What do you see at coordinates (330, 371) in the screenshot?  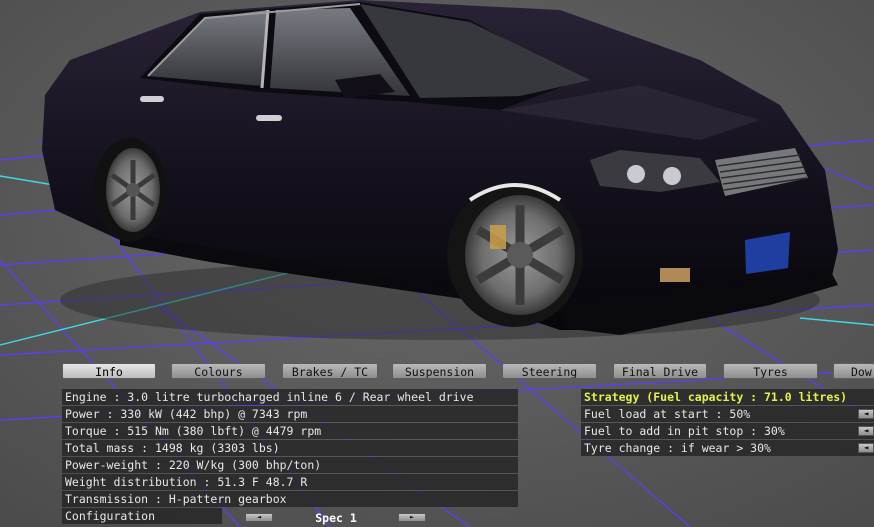 I see `tab-brakes-tc: Brakes / TC` at bounding box center [330, 371].